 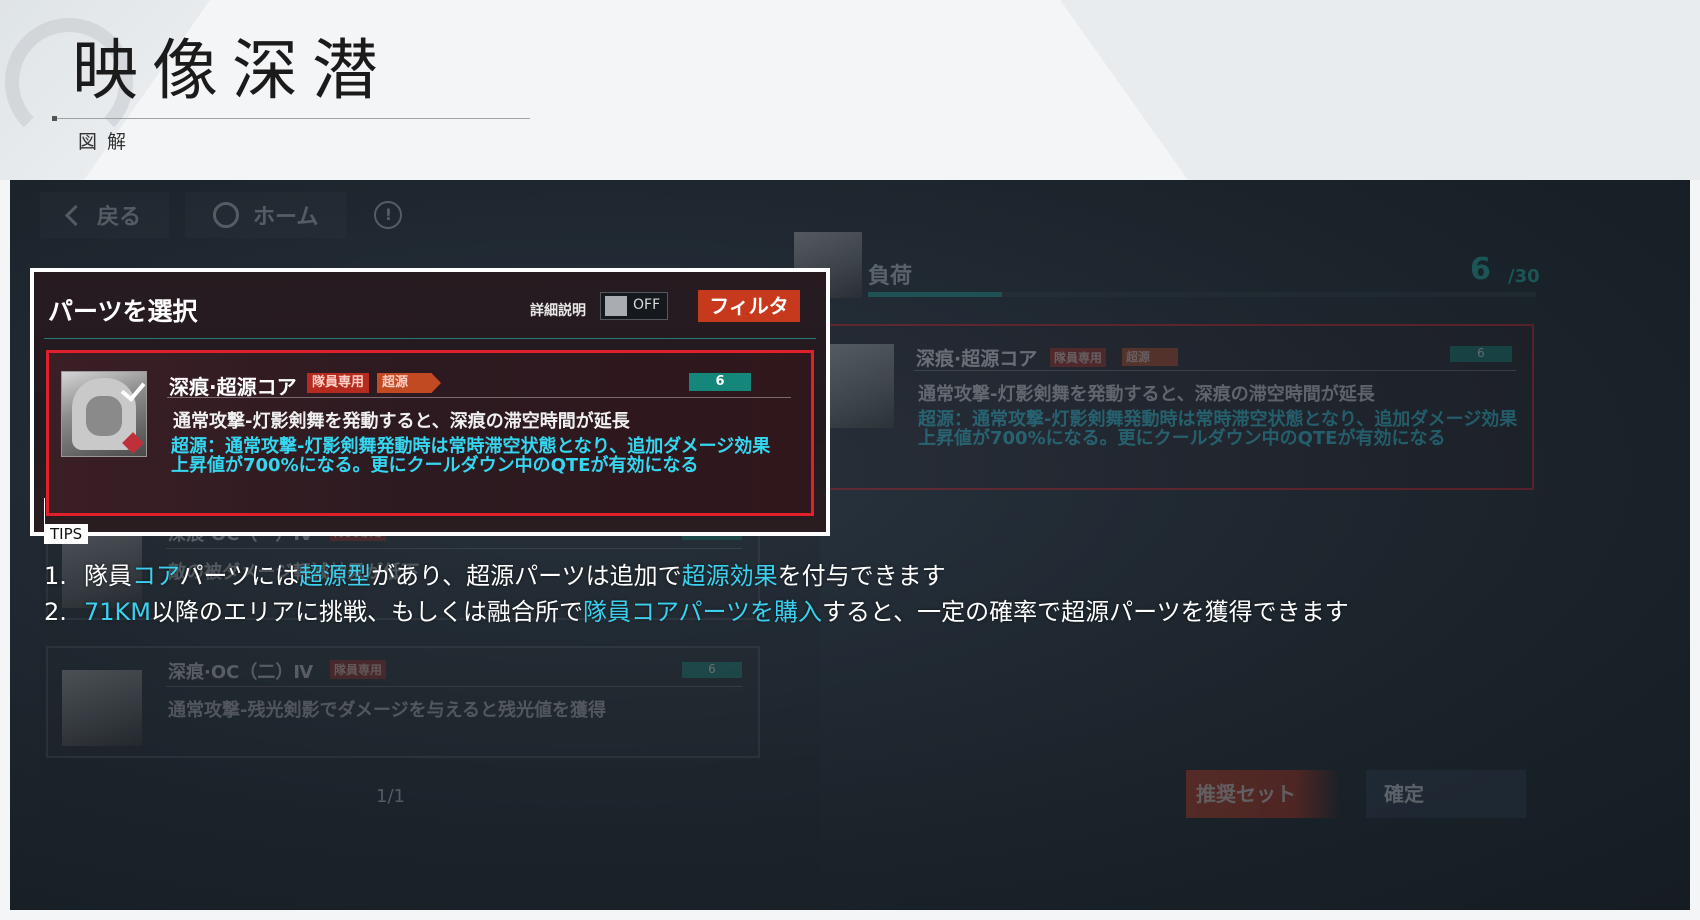 What do you see at coordinates (1202, 294) in the screenshot?
I see `load-progress-track` at bounding box center [1202, 294].